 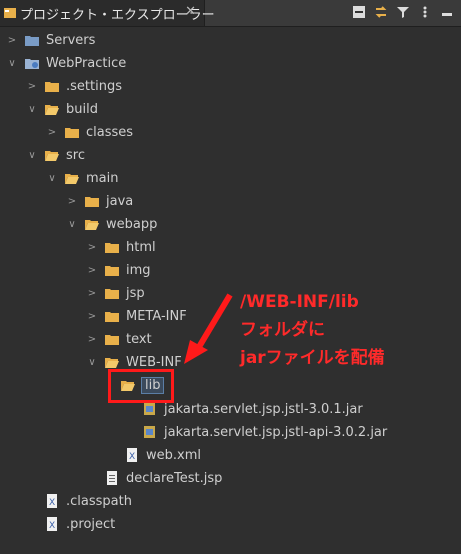 I want to click on filter-icon, so click(x=403, y=12).